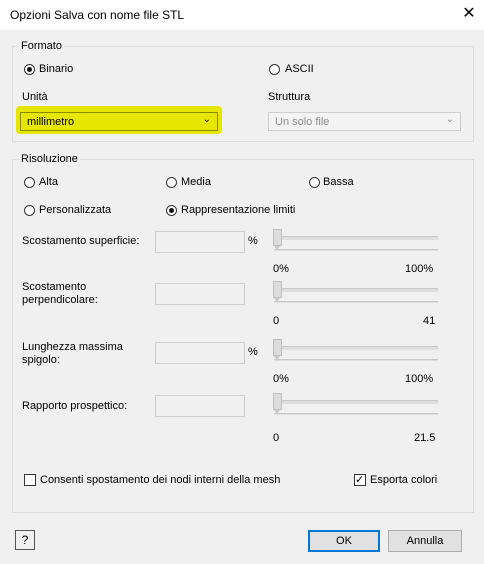  What do you see at coordinates (338, 182) in the screenshot?
I see `bassa-label: Bassa` at bounding box center [338, 182].